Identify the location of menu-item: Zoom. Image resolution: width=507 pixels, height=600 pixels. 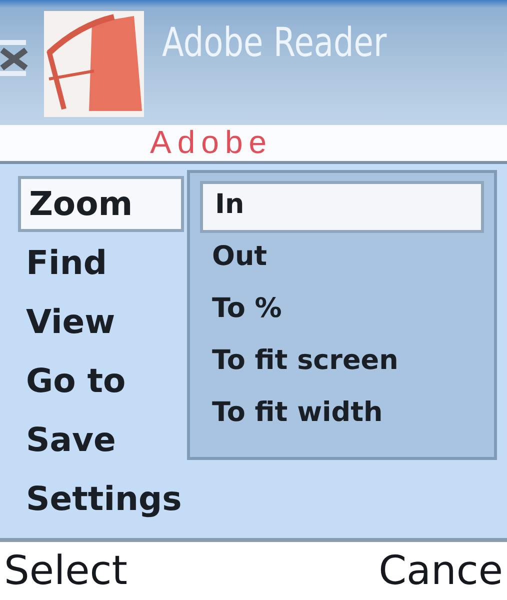
(101, 204).